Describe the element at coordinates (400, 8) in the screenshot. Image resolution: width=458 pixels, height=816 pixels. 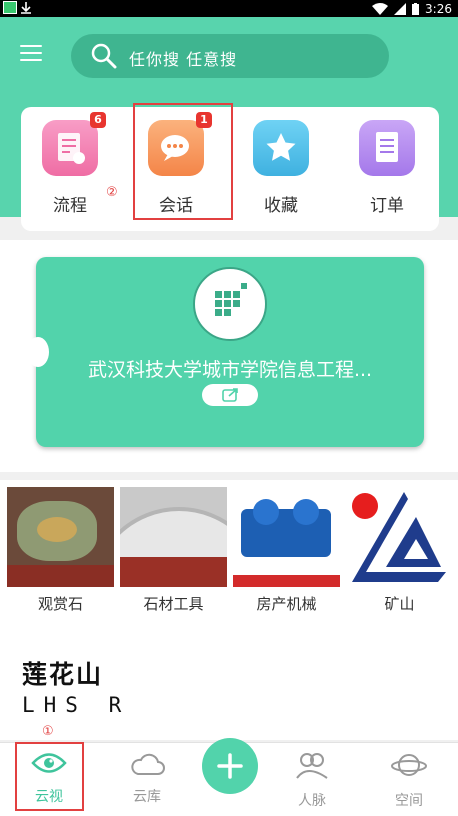
I see `signal-icon` at that location.